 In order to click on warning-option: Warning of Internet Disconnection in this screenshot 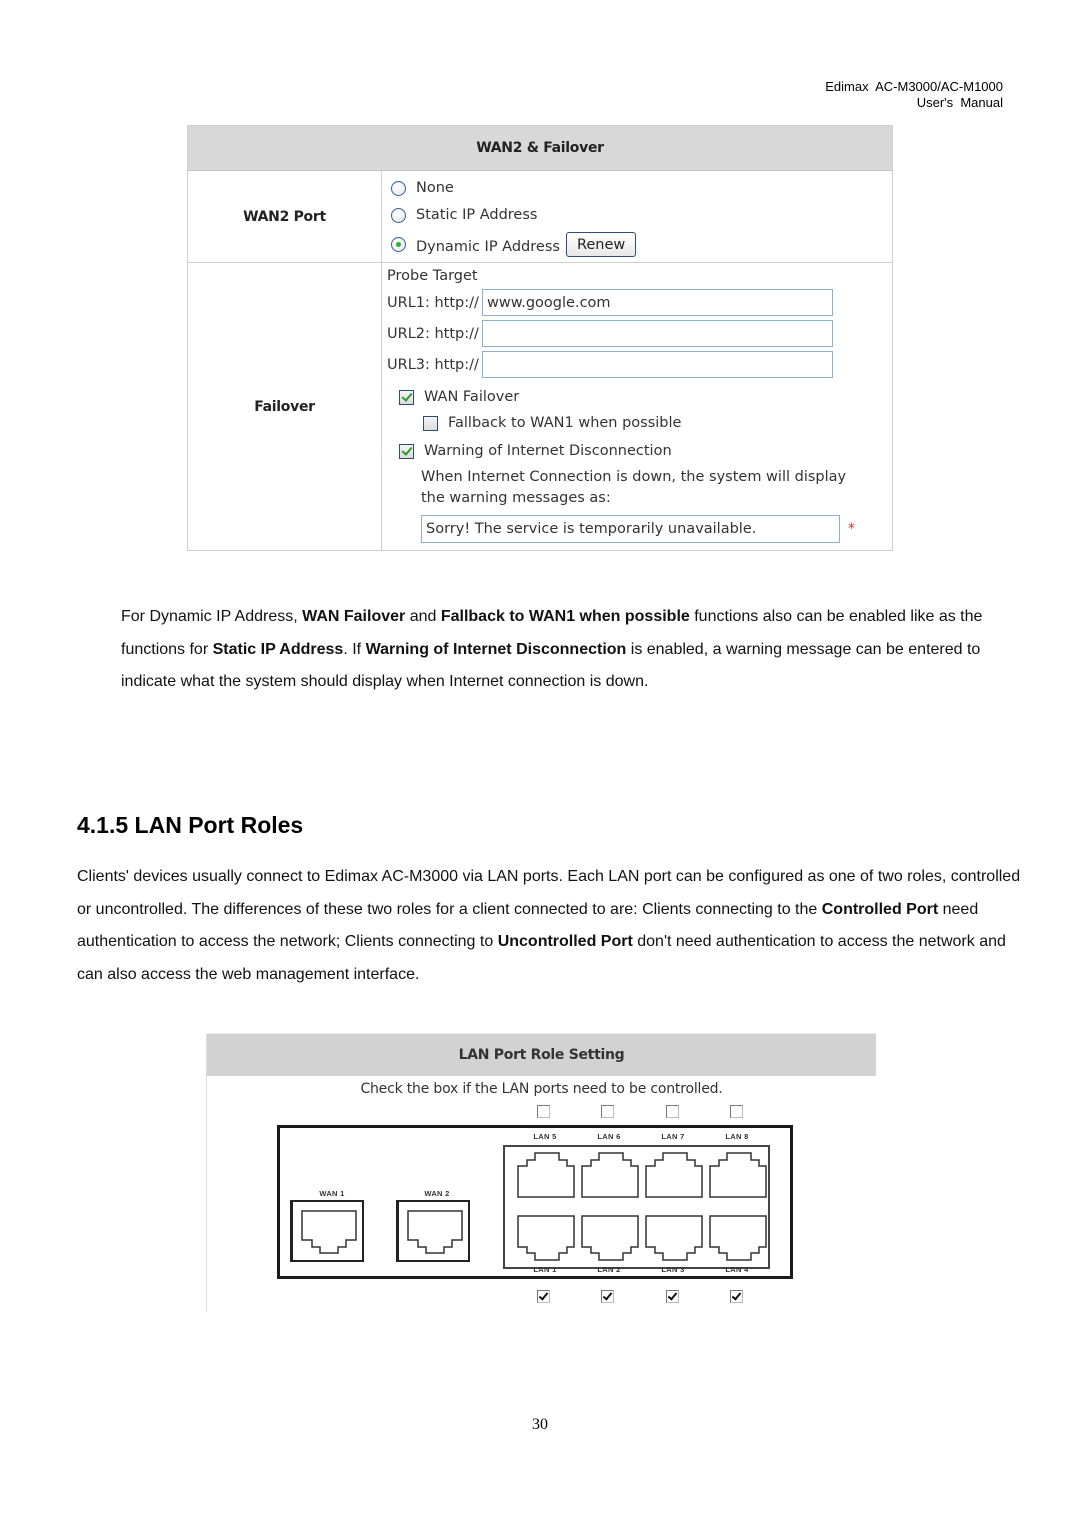, I will do `click(535, 451)`.